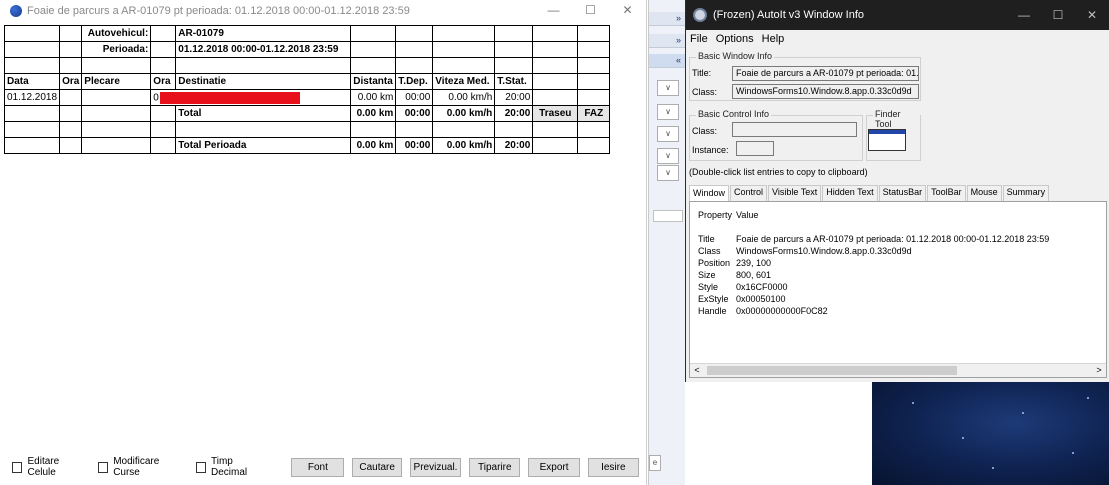  I want to click on row-distanta: 0.00 km, so click(373, 97).